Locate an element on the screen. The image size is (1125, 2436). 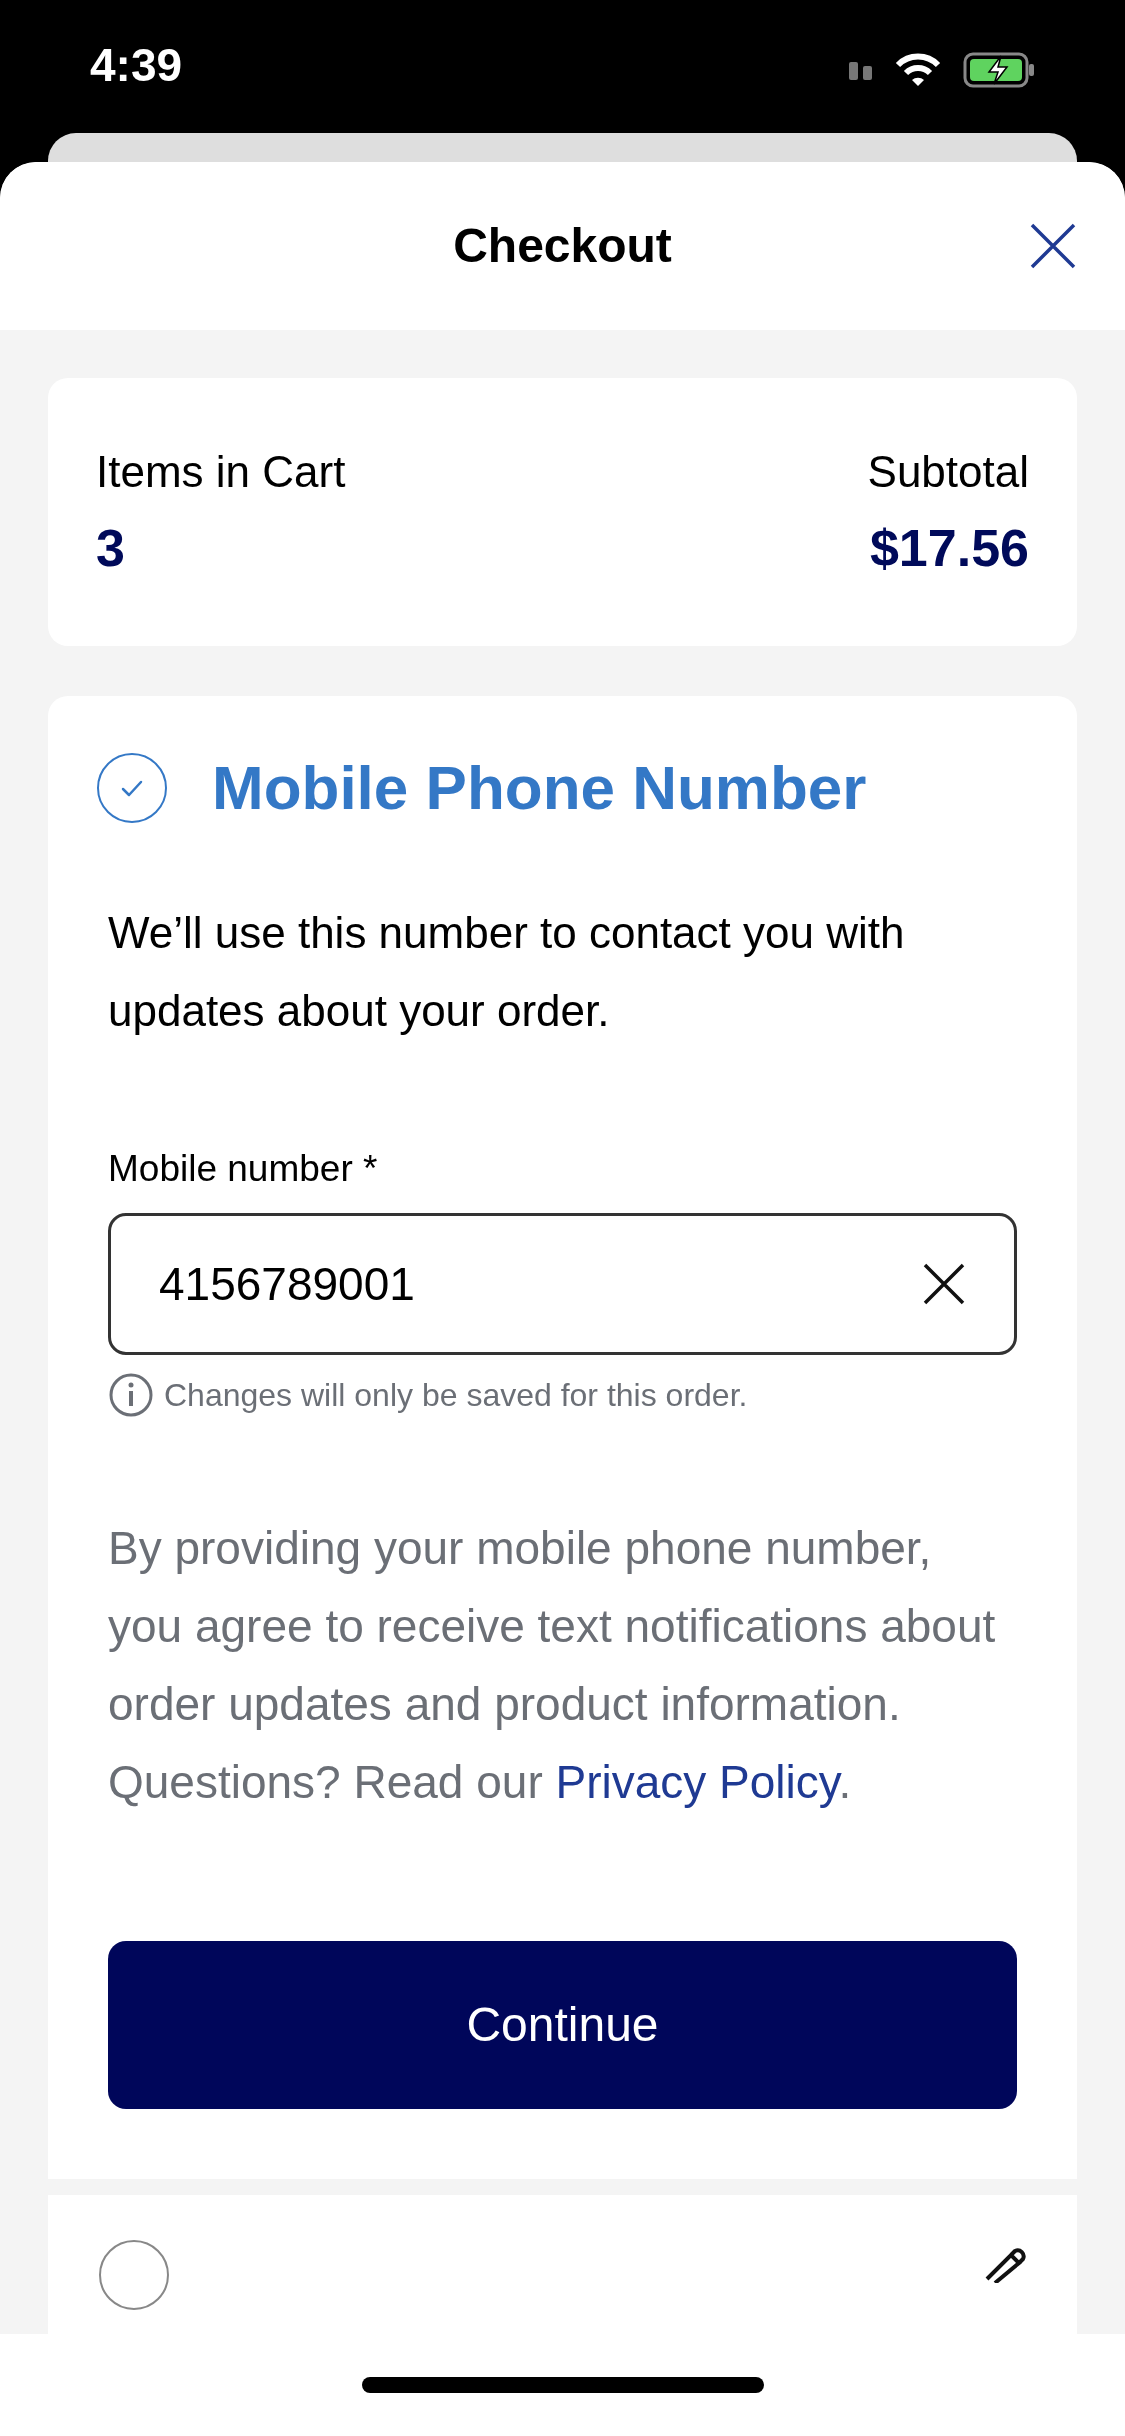
close-icon is located at coordinates (1053, 246).